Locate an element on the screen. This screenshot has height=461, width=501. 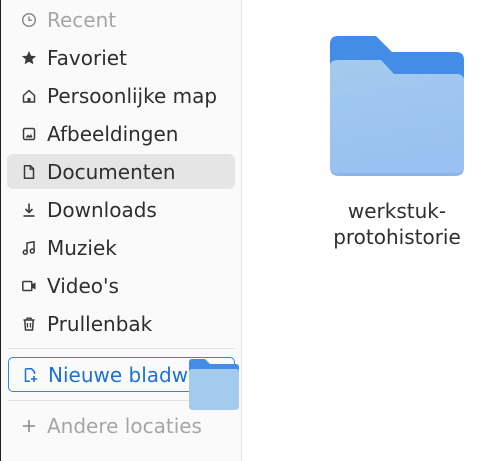
sidebar-item-pictures: Afbeeldingen is located at coordinates (121, 133).